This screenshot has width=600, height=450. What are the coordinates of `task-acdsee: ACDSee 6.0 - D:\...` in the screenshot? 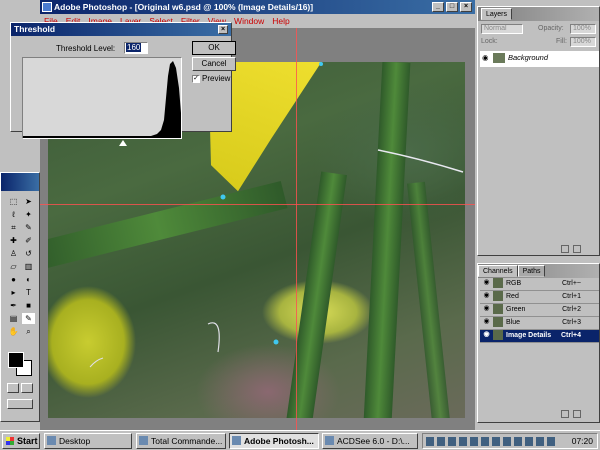 It's located at (370, 441).